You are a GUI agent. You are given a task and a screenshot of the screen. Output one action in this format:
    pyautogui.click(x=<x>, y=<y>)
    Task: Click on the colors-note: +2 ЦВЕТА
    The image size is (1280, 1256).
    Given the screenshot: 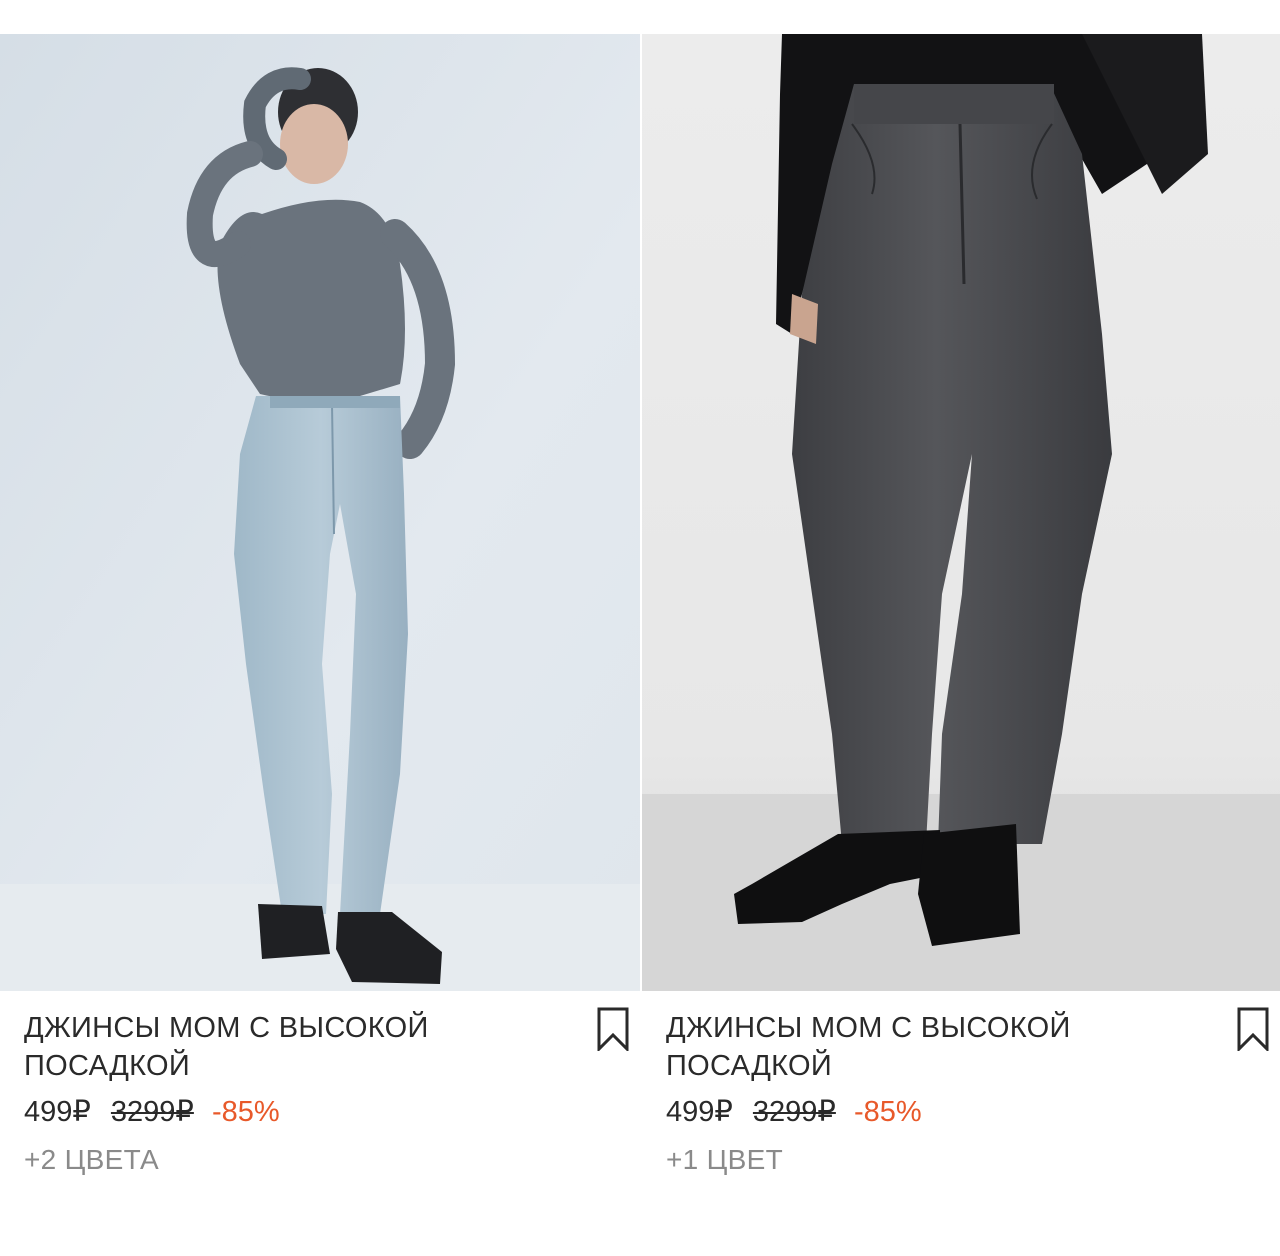 What is the action you would take?
    pyautogui.click(x=292, y=1160)
    